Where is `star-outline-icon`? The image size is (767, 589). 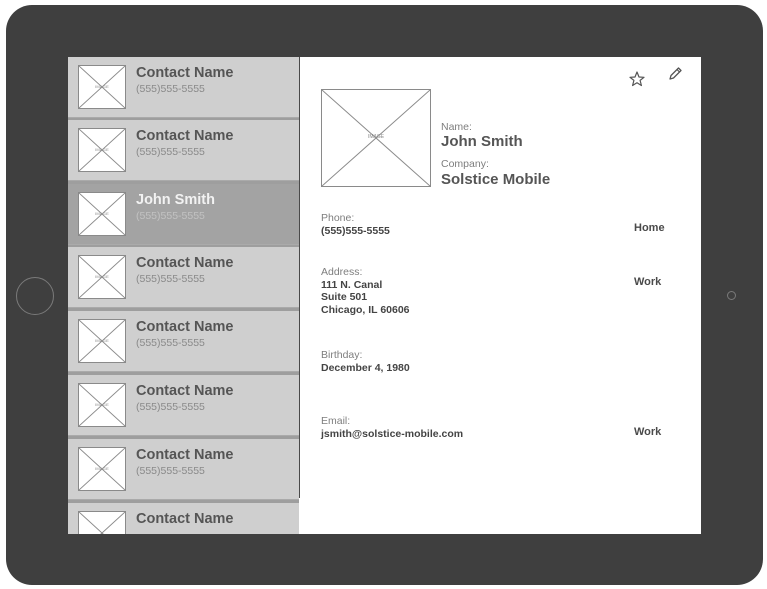 star-outline-icon is located at coordinates (637, 79).